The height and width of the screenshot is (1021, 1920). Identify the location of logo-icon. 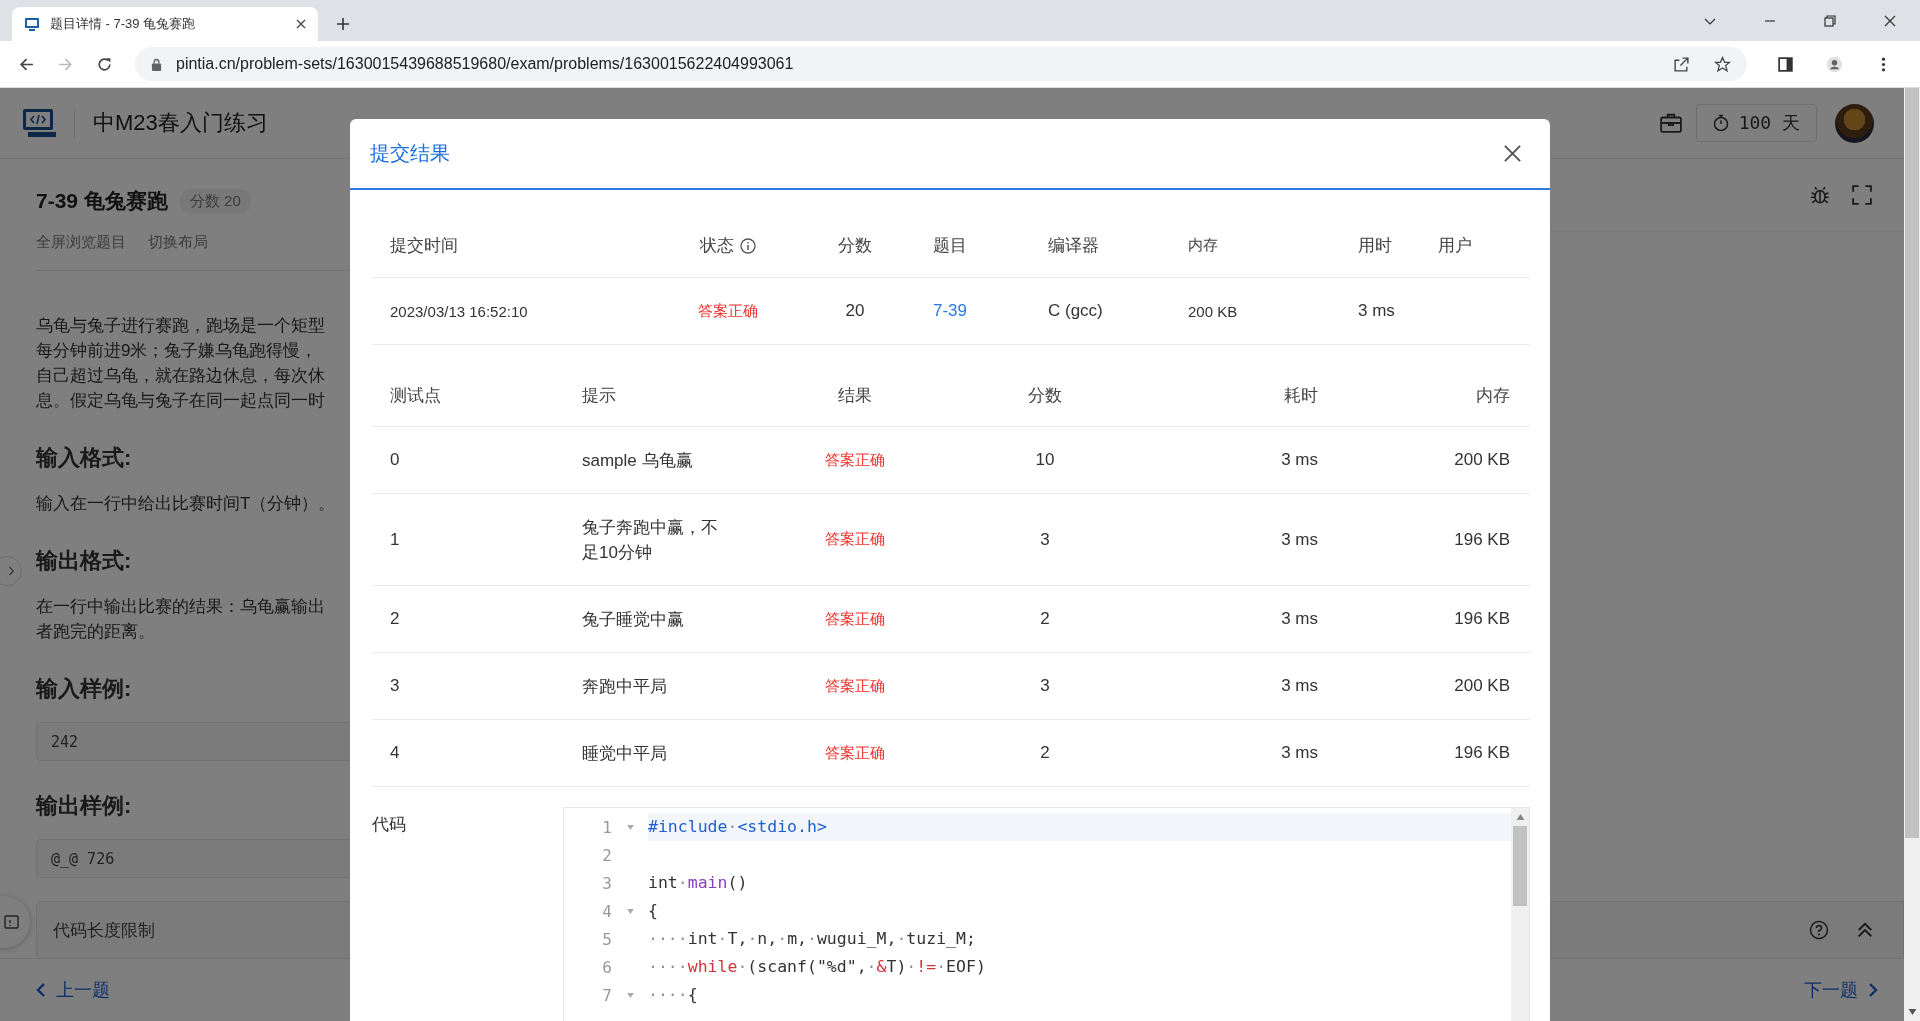
(40, 123).